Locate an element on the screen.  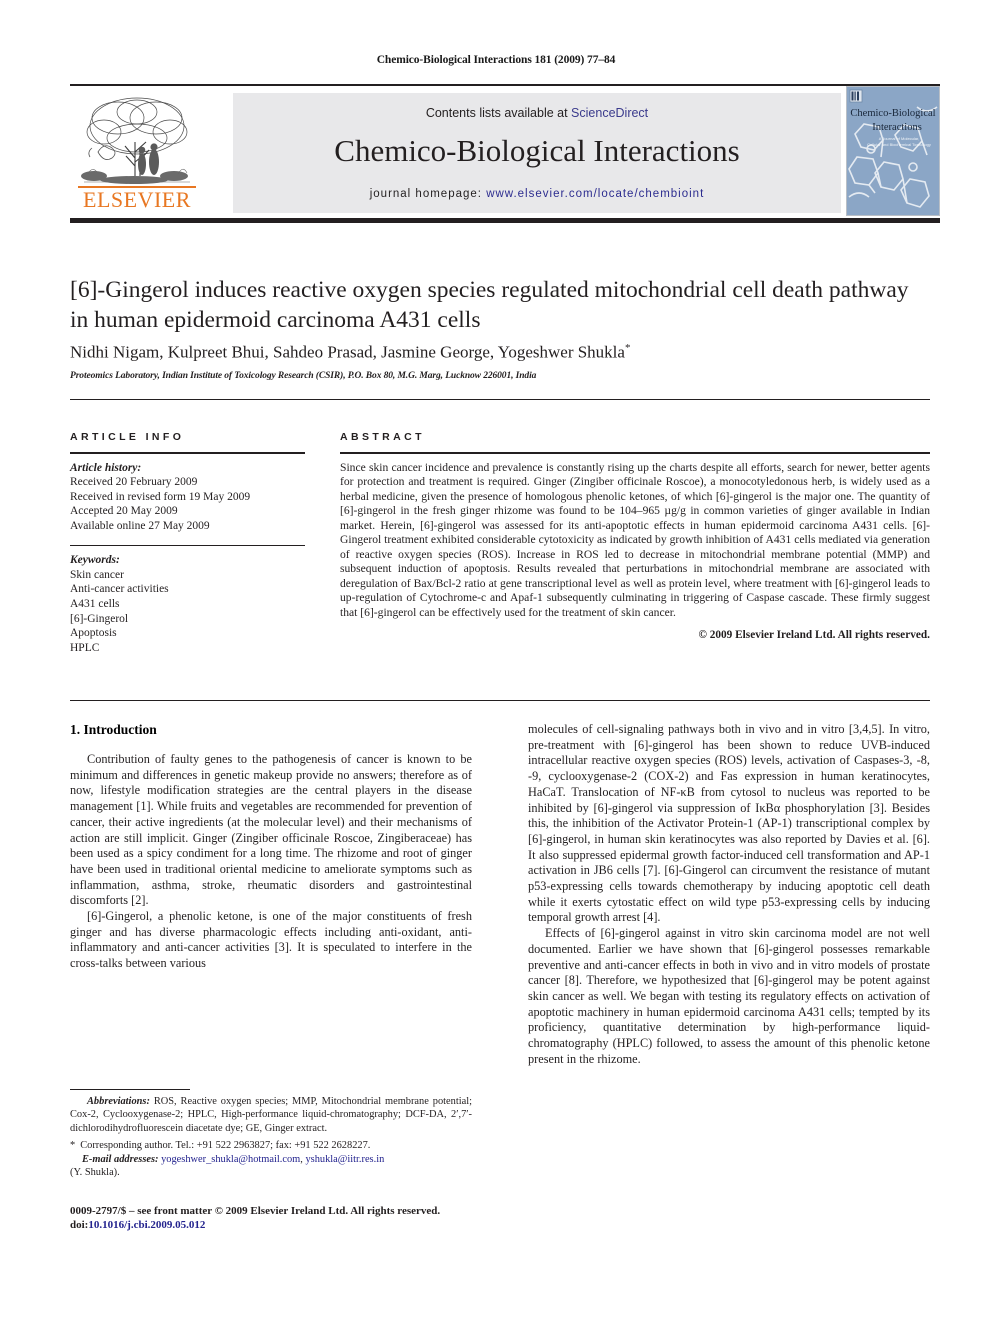
section-heading-introduction: 1. Introduction is located at coordinates (113, 729).